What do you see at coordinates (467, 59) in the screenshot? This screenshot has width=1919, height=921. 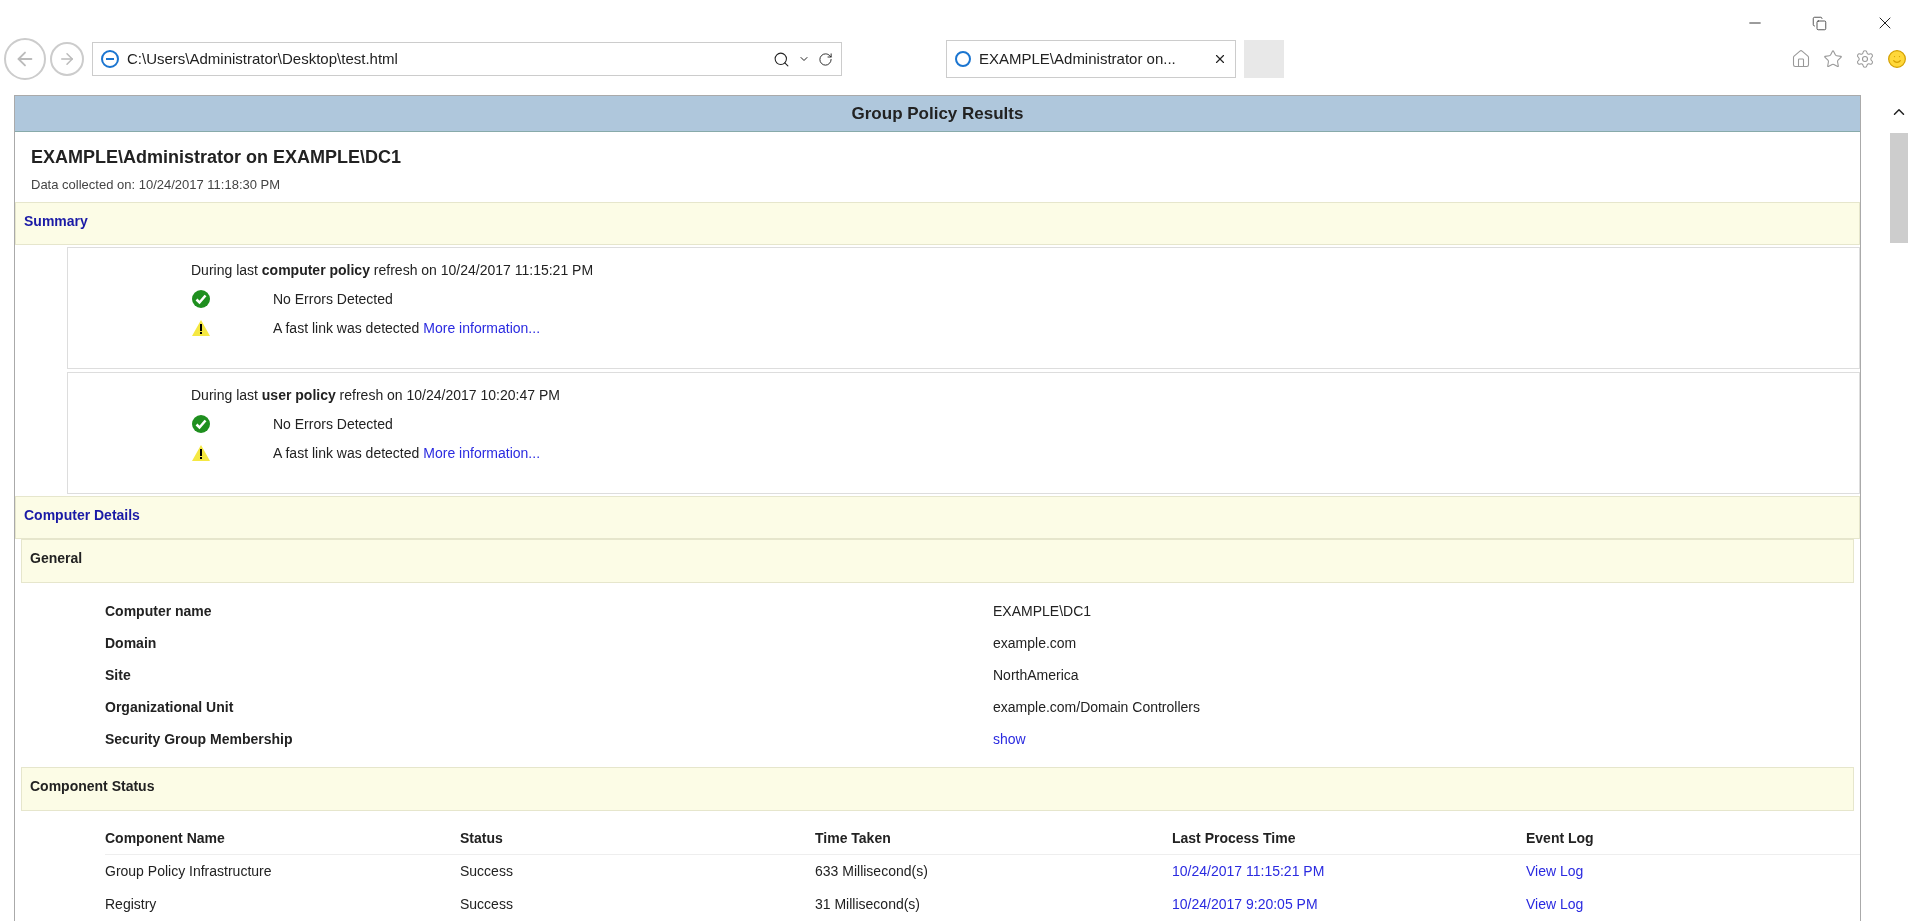 I see `address-bar: C:\Users\Administrator\Desktop\test.html` at bounding box center [467, 59].